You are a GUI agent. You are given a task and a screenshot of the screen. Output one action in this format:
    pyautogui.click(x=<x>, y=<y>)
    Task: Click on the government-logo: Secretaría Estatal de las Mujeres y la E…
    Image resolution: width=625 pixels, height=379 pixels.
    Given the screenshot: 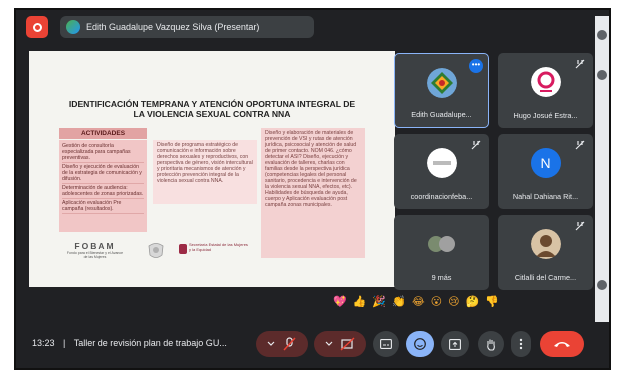 What is the action you would take?
    pyautogui.click(x=214, y=249)
    